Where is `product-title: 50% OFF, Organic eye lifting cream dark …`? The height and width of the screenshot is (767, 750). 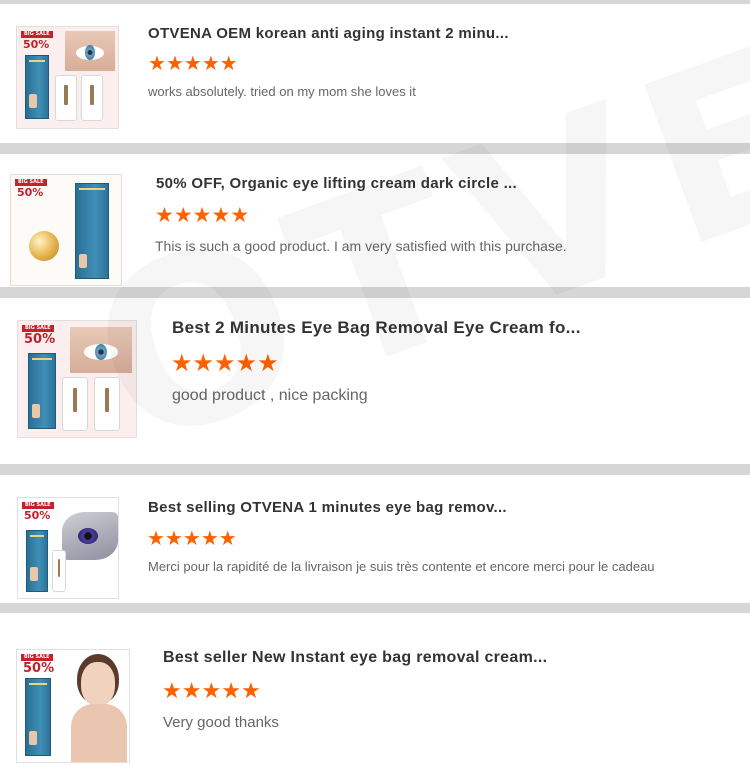
product-title: 50% OFF, Organic eye lifting cream dark … is located at coordinates (336, 183).